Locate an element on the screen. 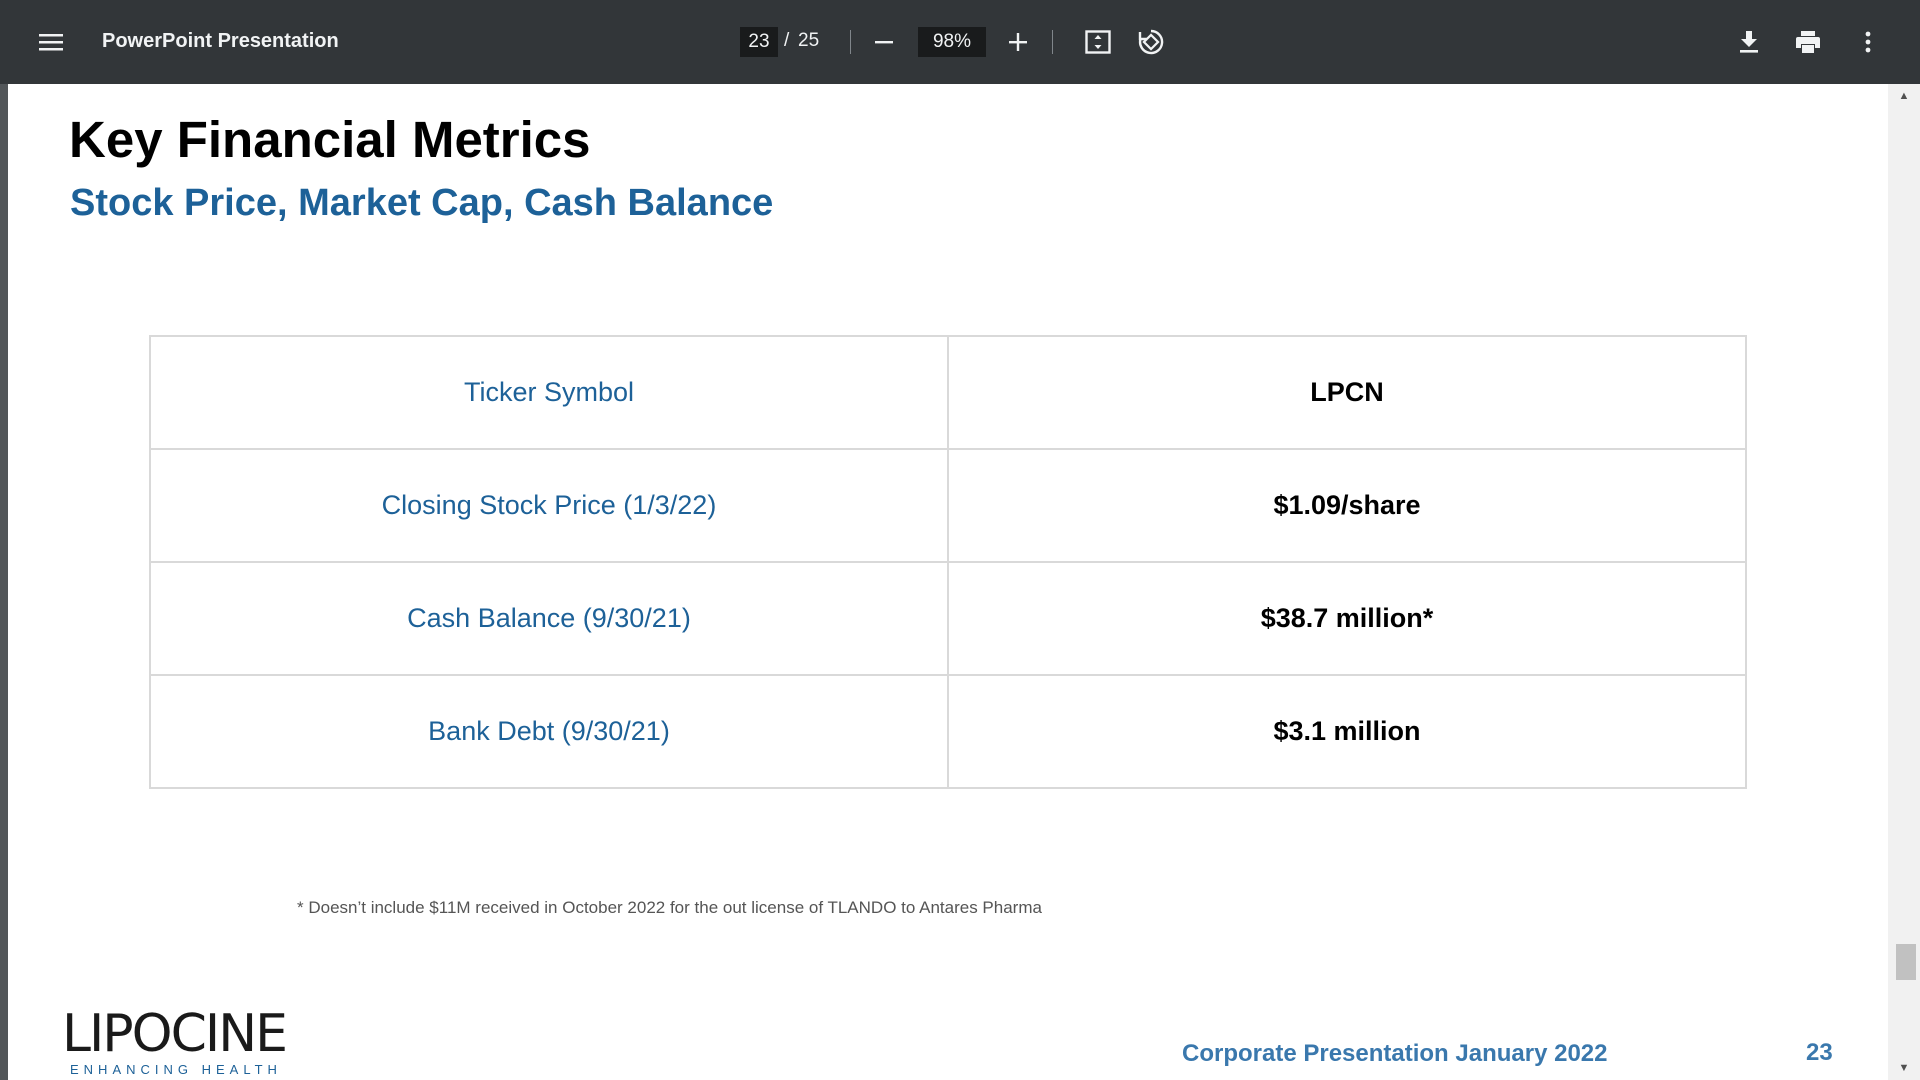  table-row: Bank Debt (9/30/21) $3.1 million is located at coordinates (948, 731).